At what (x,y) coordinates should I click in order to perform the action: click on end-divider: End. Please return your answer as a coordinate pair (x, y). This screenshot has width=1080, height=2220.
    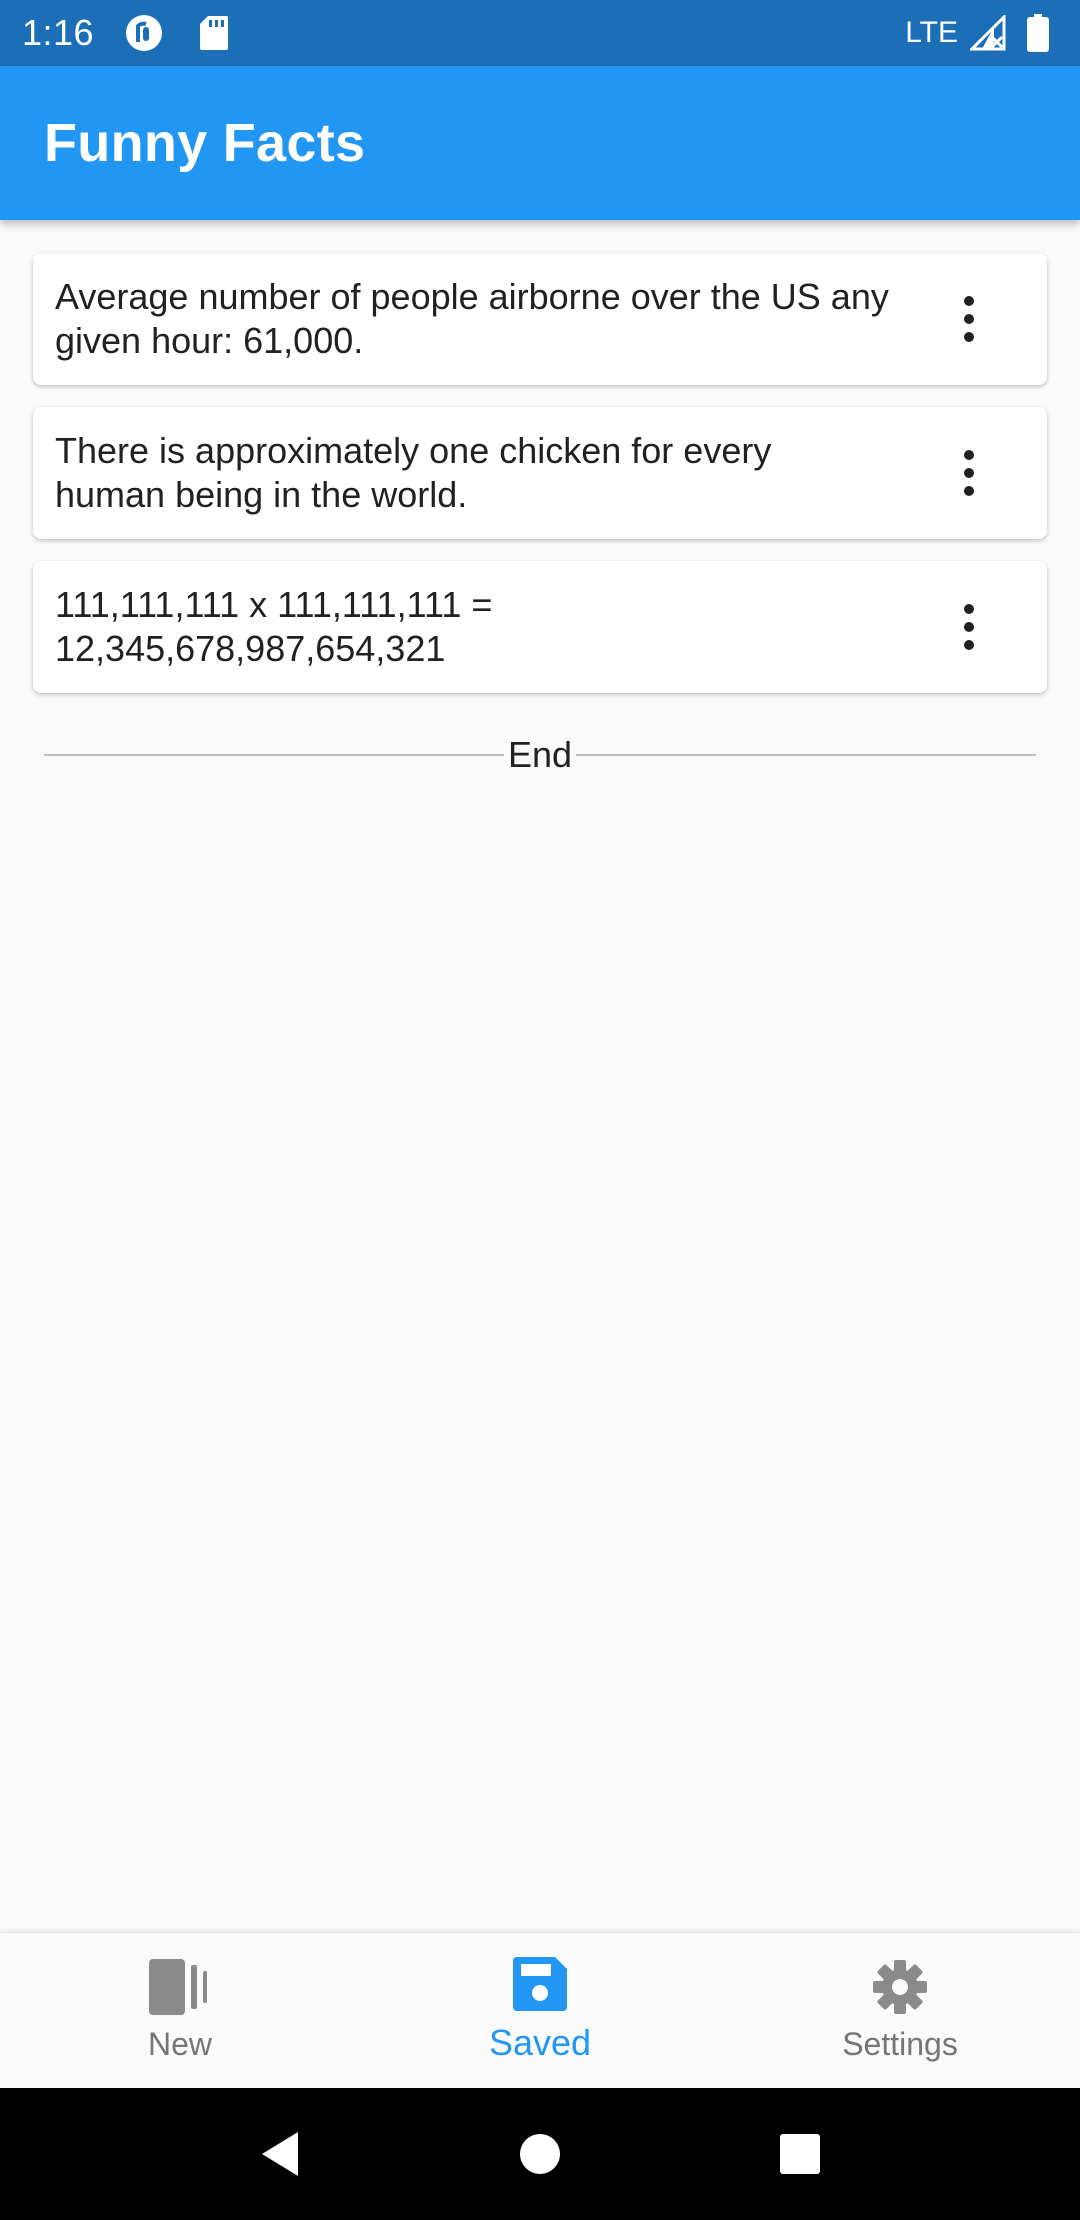
    Looking at the image, I should click on (540, 755).